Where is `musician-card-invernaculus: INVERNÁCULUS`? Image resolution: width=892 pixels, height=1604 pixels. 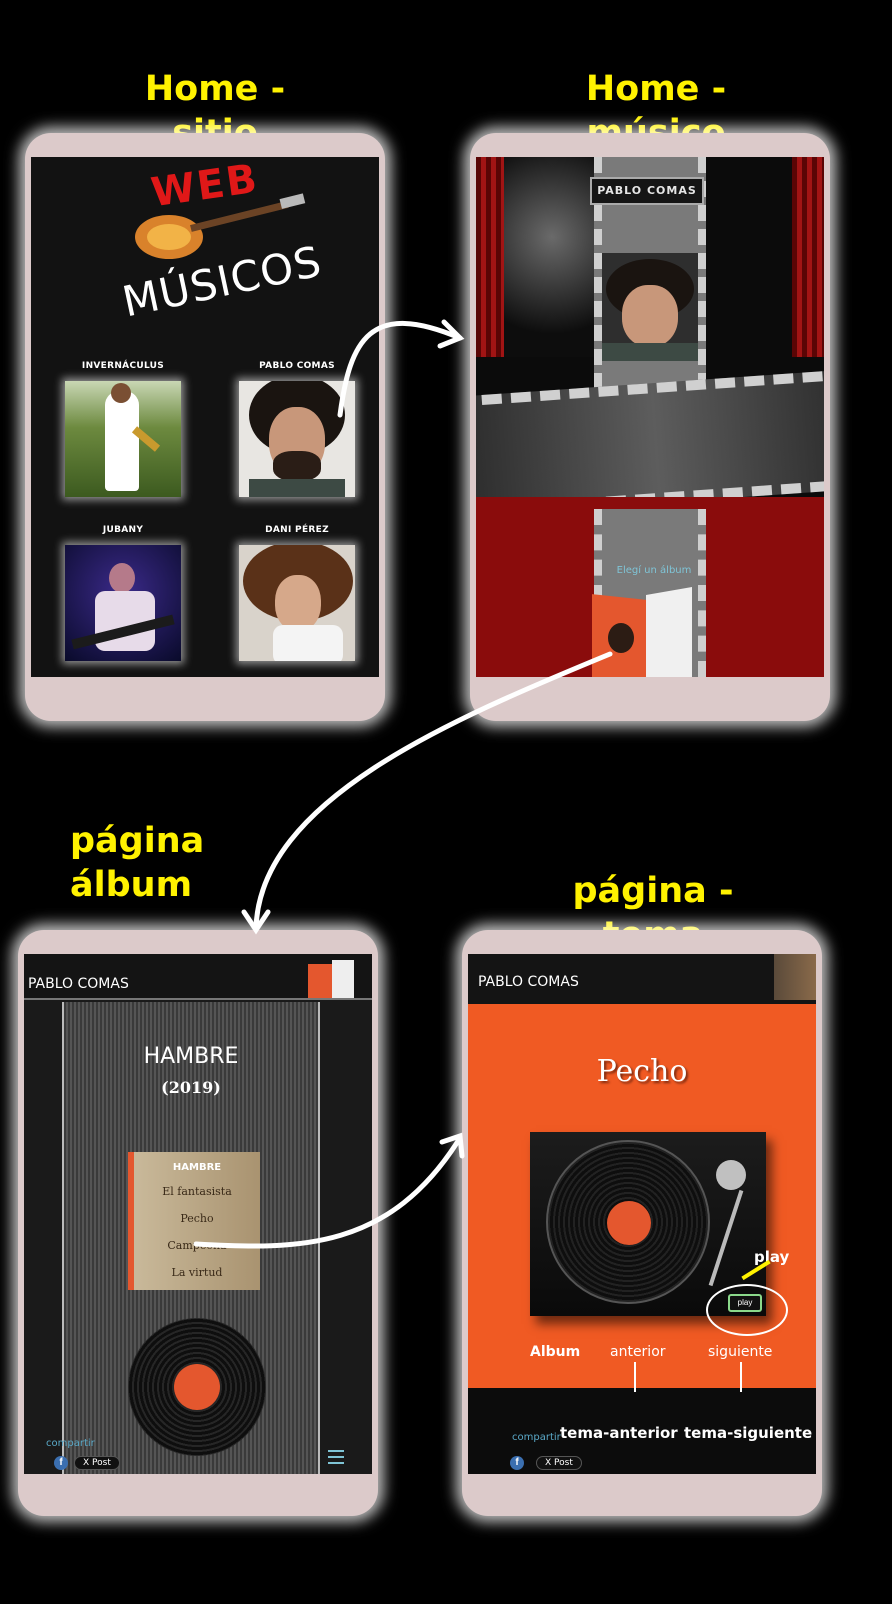
musician-card-invernaculus: INVERNÁCULUS is located at coordinates (123, 429).